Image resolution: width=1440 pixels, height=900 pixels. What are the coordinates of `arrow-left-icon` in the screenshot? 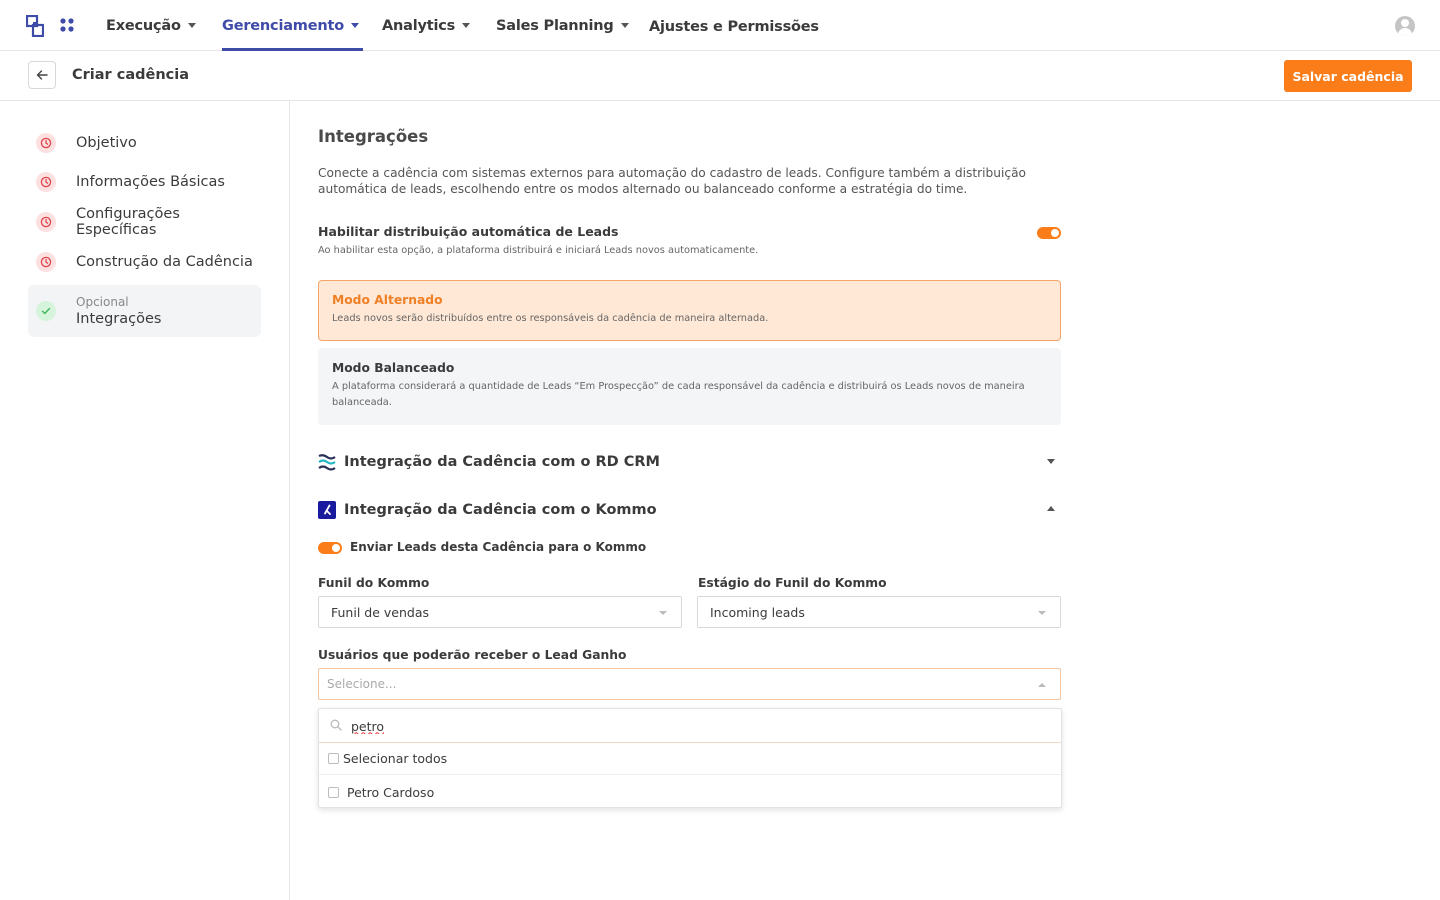 It's located at (42, 75).